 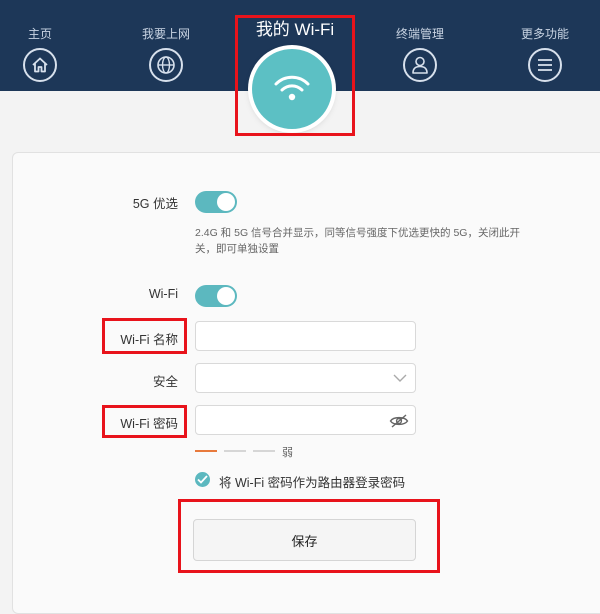 I want to click on security-dropdown, so click(x=305, y=378).